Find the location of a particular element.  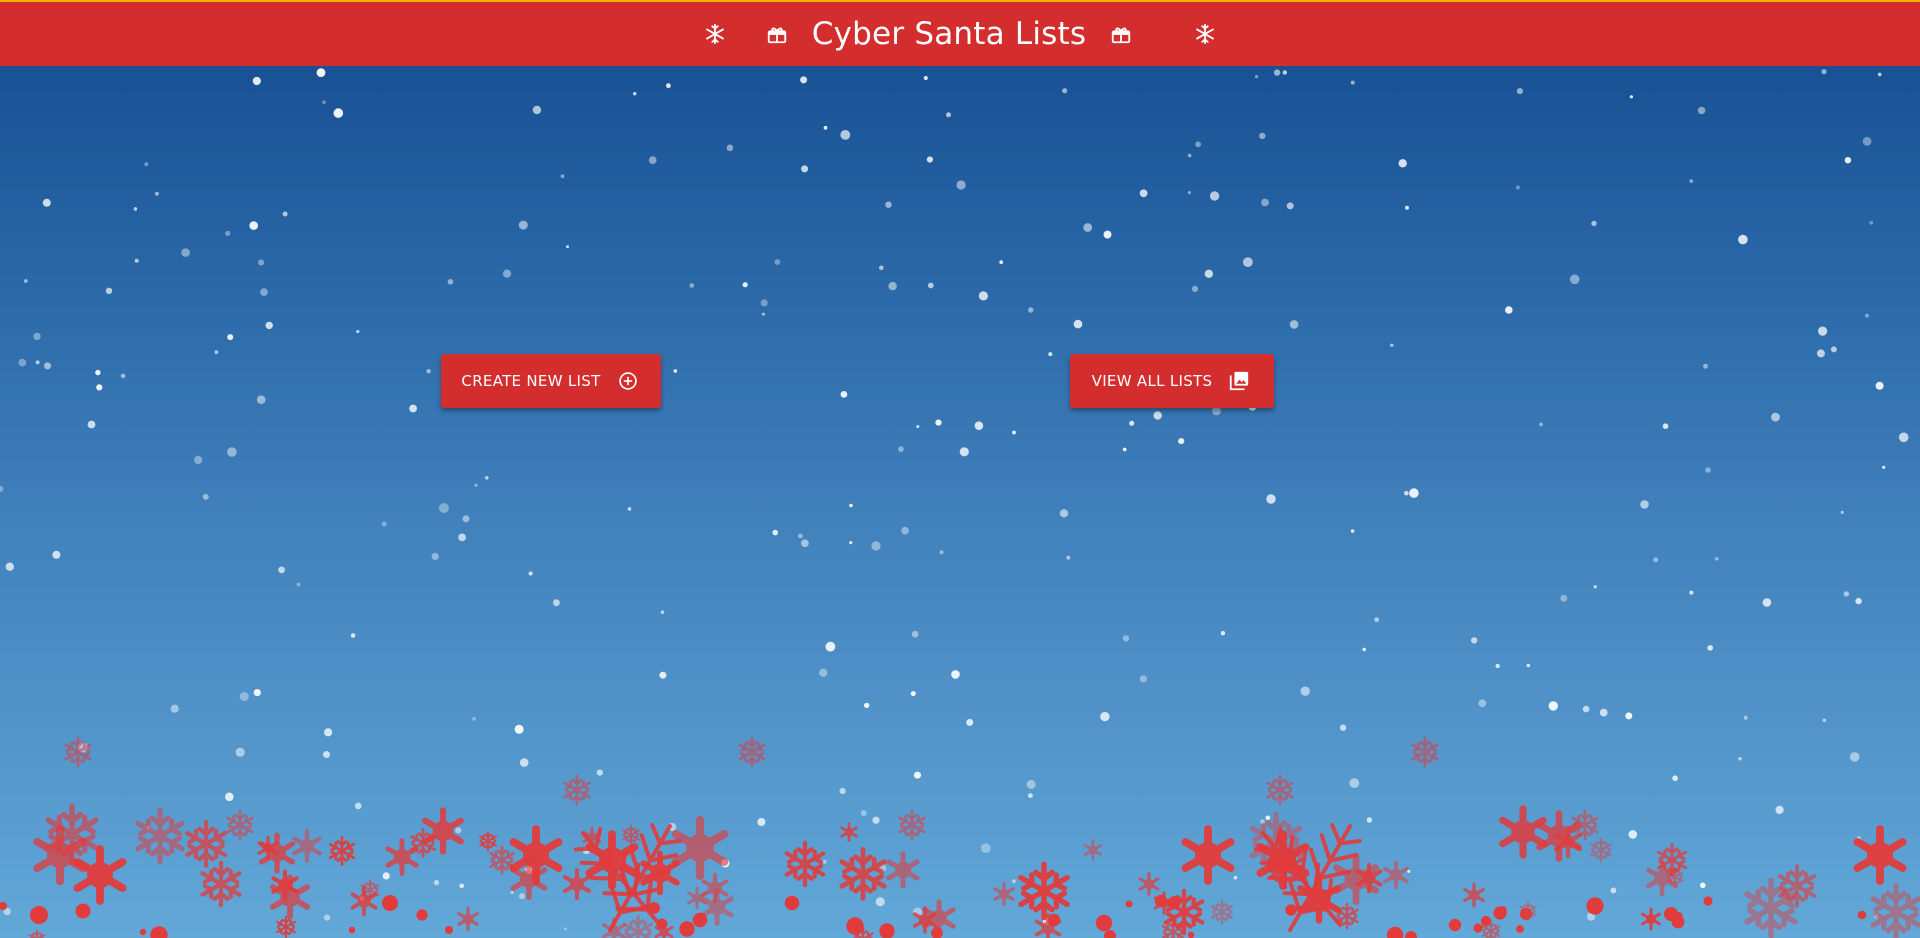

view-all-lists-button: VIEW ALL LISTS is located at coordinates (1172, 381).